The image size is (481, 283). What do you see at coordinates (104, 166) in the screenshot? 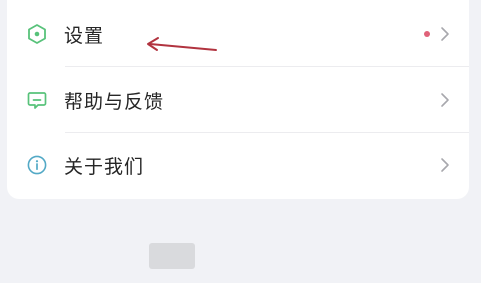
I see `menu-item-label: 关于我们` at bounding box center [104, 166].